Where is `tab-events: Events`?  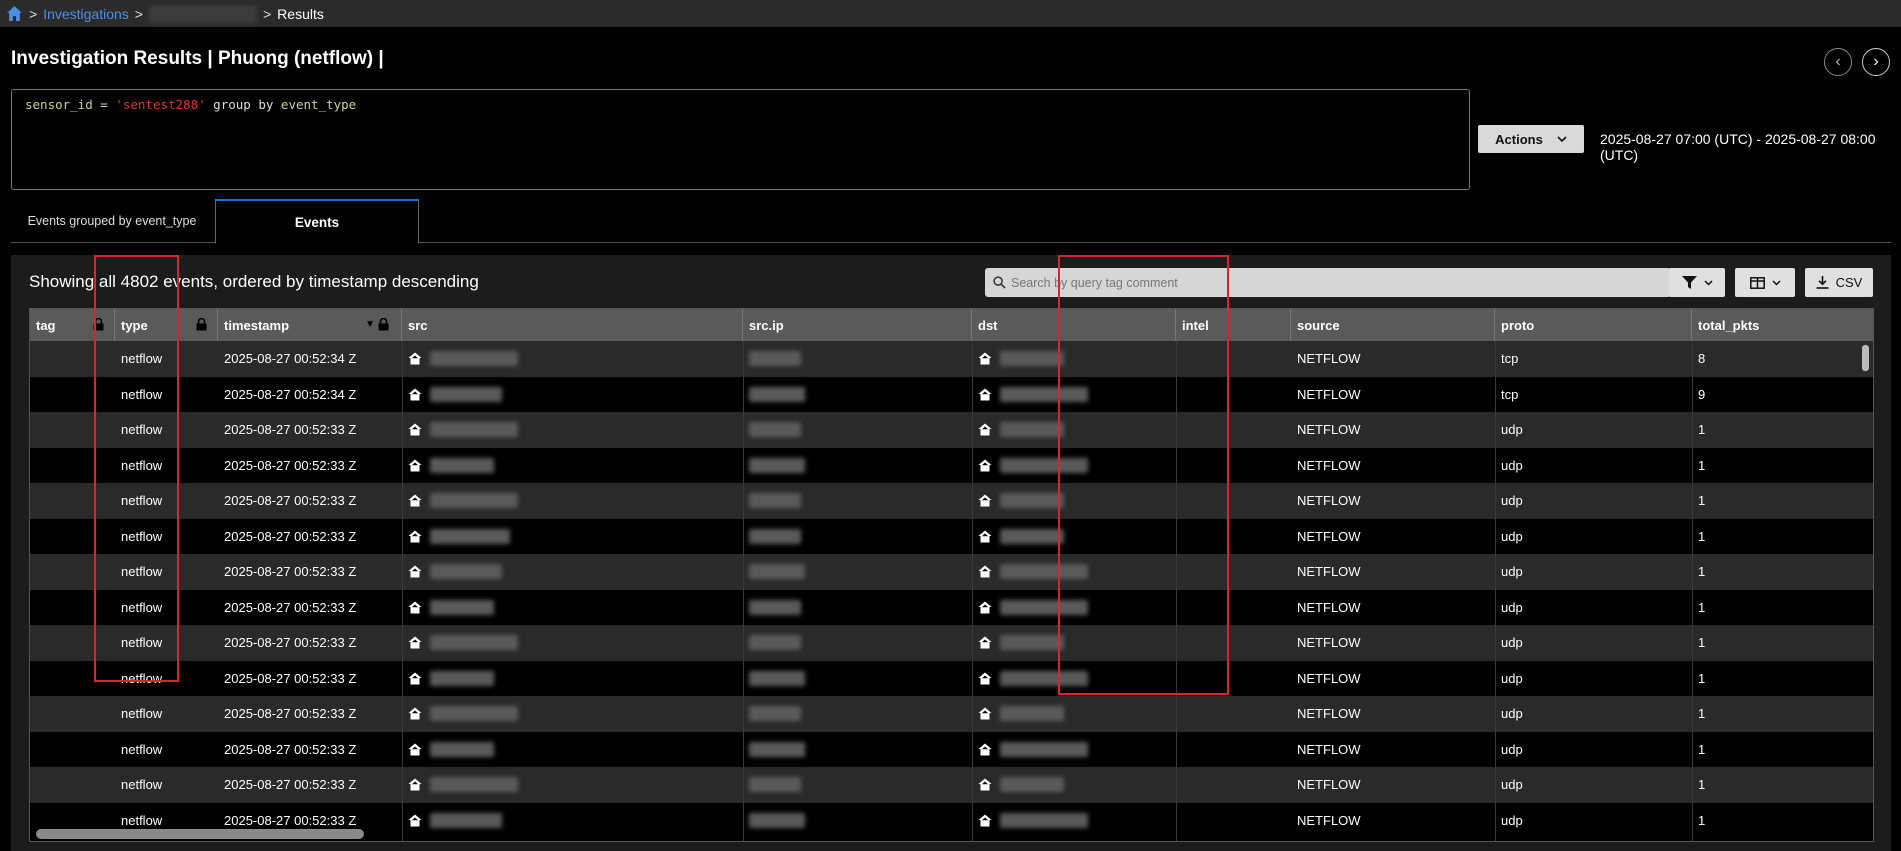
tab-events: Events is located at coordinates (317, 221).